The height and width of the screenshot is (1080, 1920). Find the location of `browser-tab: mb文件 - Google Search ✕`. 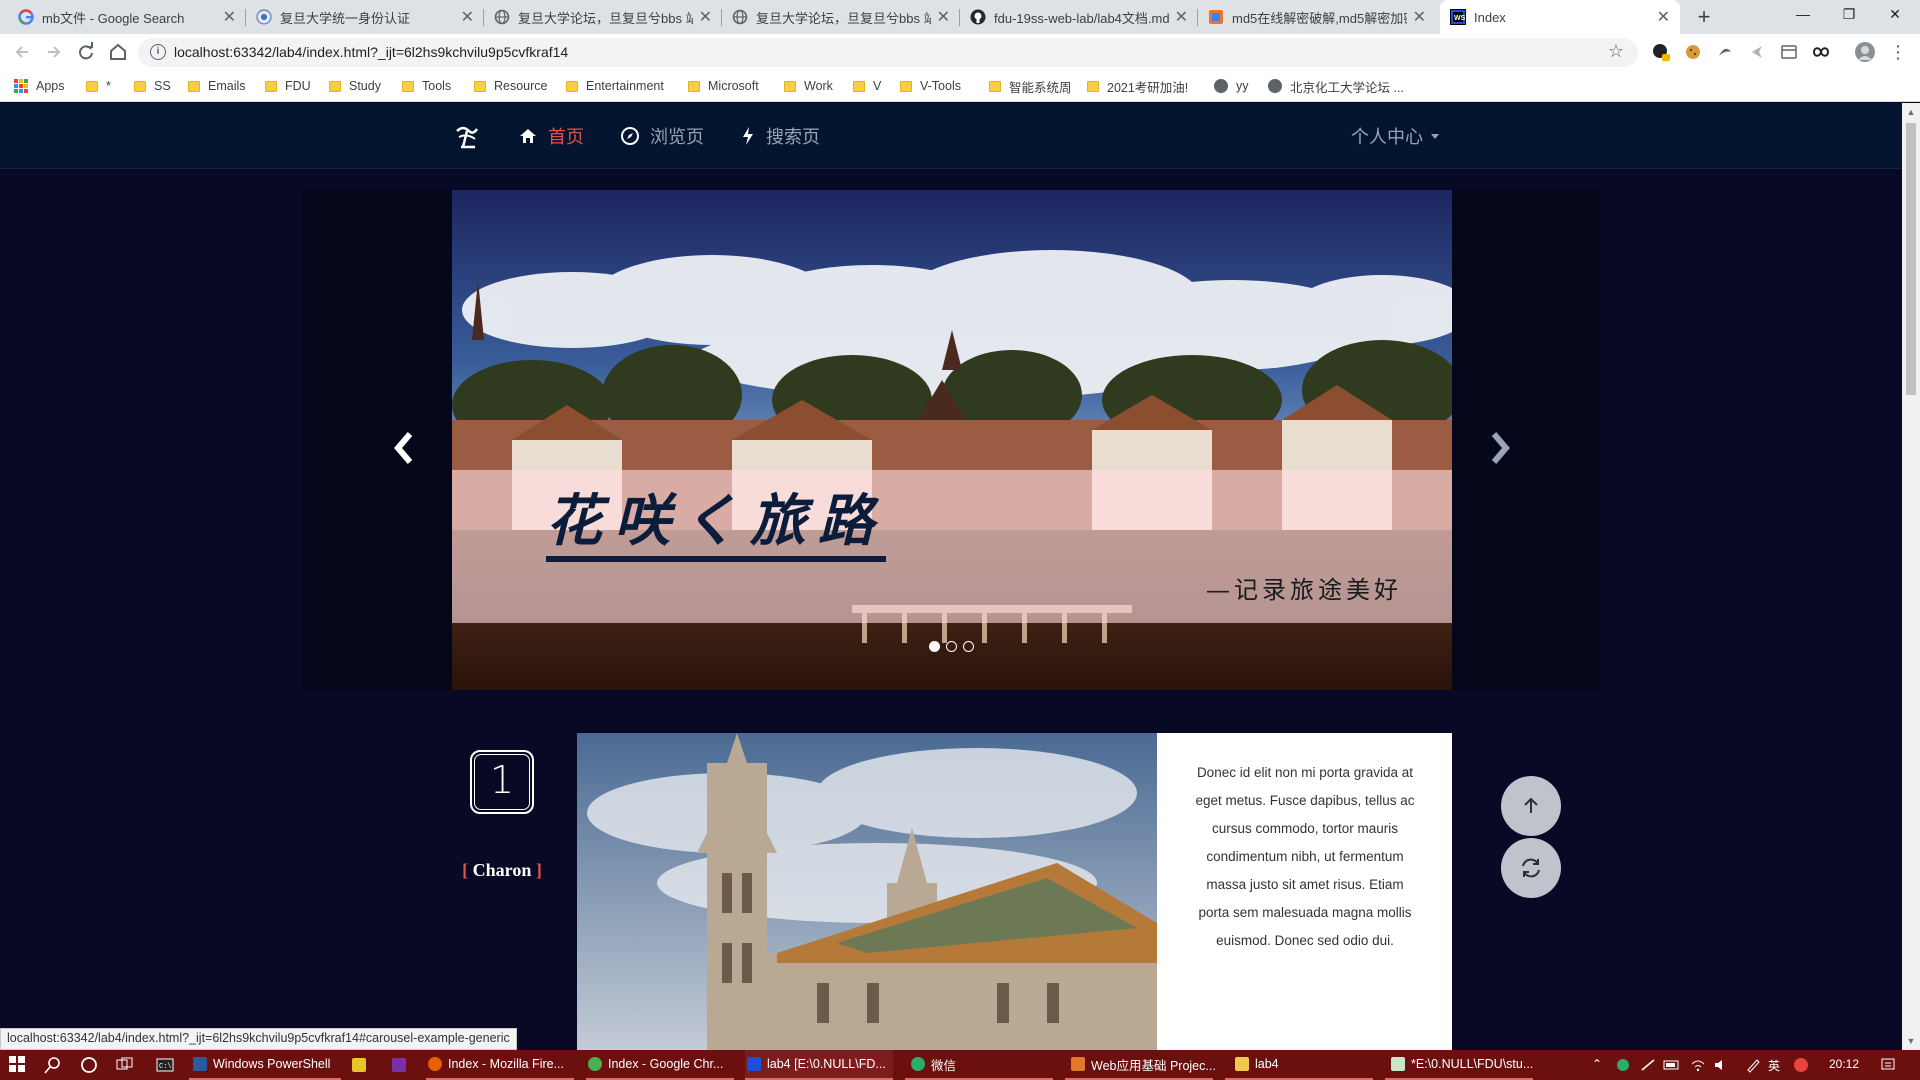

browser-tab: mb文件 - Google Search ✕ is located at coordinates (127, 17).